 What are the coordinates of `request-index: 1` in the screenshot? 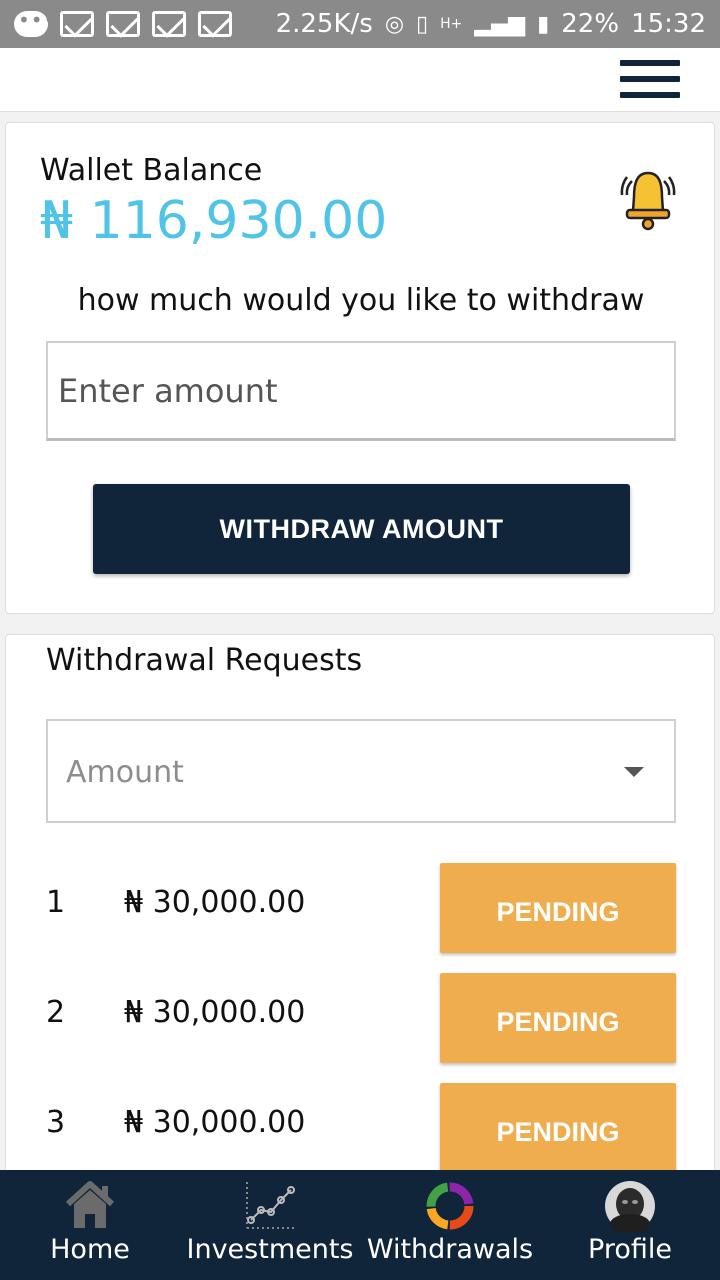 It's located at (56, 902).